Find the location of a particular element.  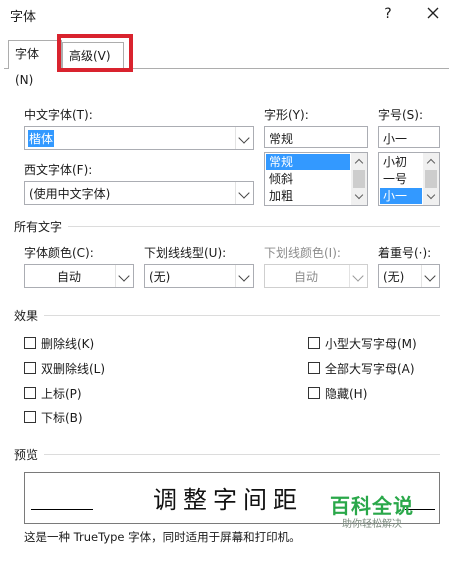

font-size-scrollbar is located at coordinates (431, 179).